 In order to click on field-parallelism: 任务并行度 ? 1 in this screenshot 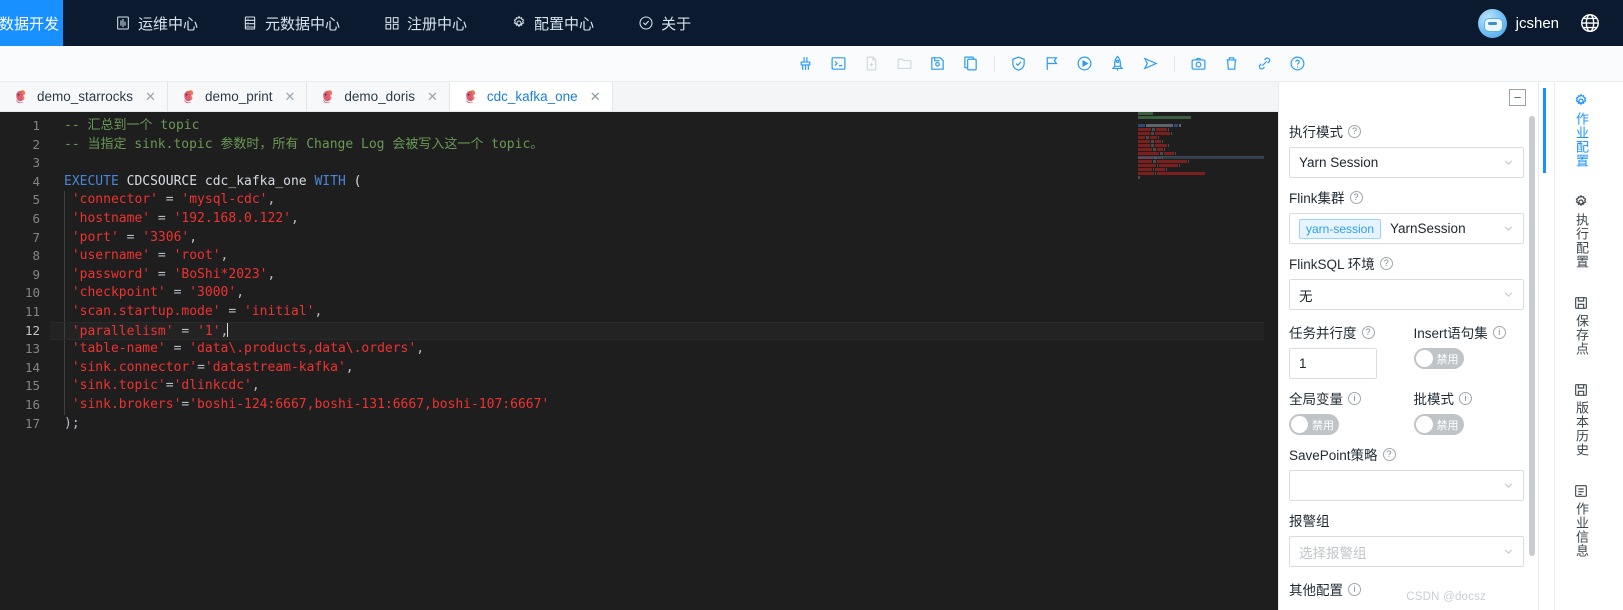, I will do `click(1344, 346)`.